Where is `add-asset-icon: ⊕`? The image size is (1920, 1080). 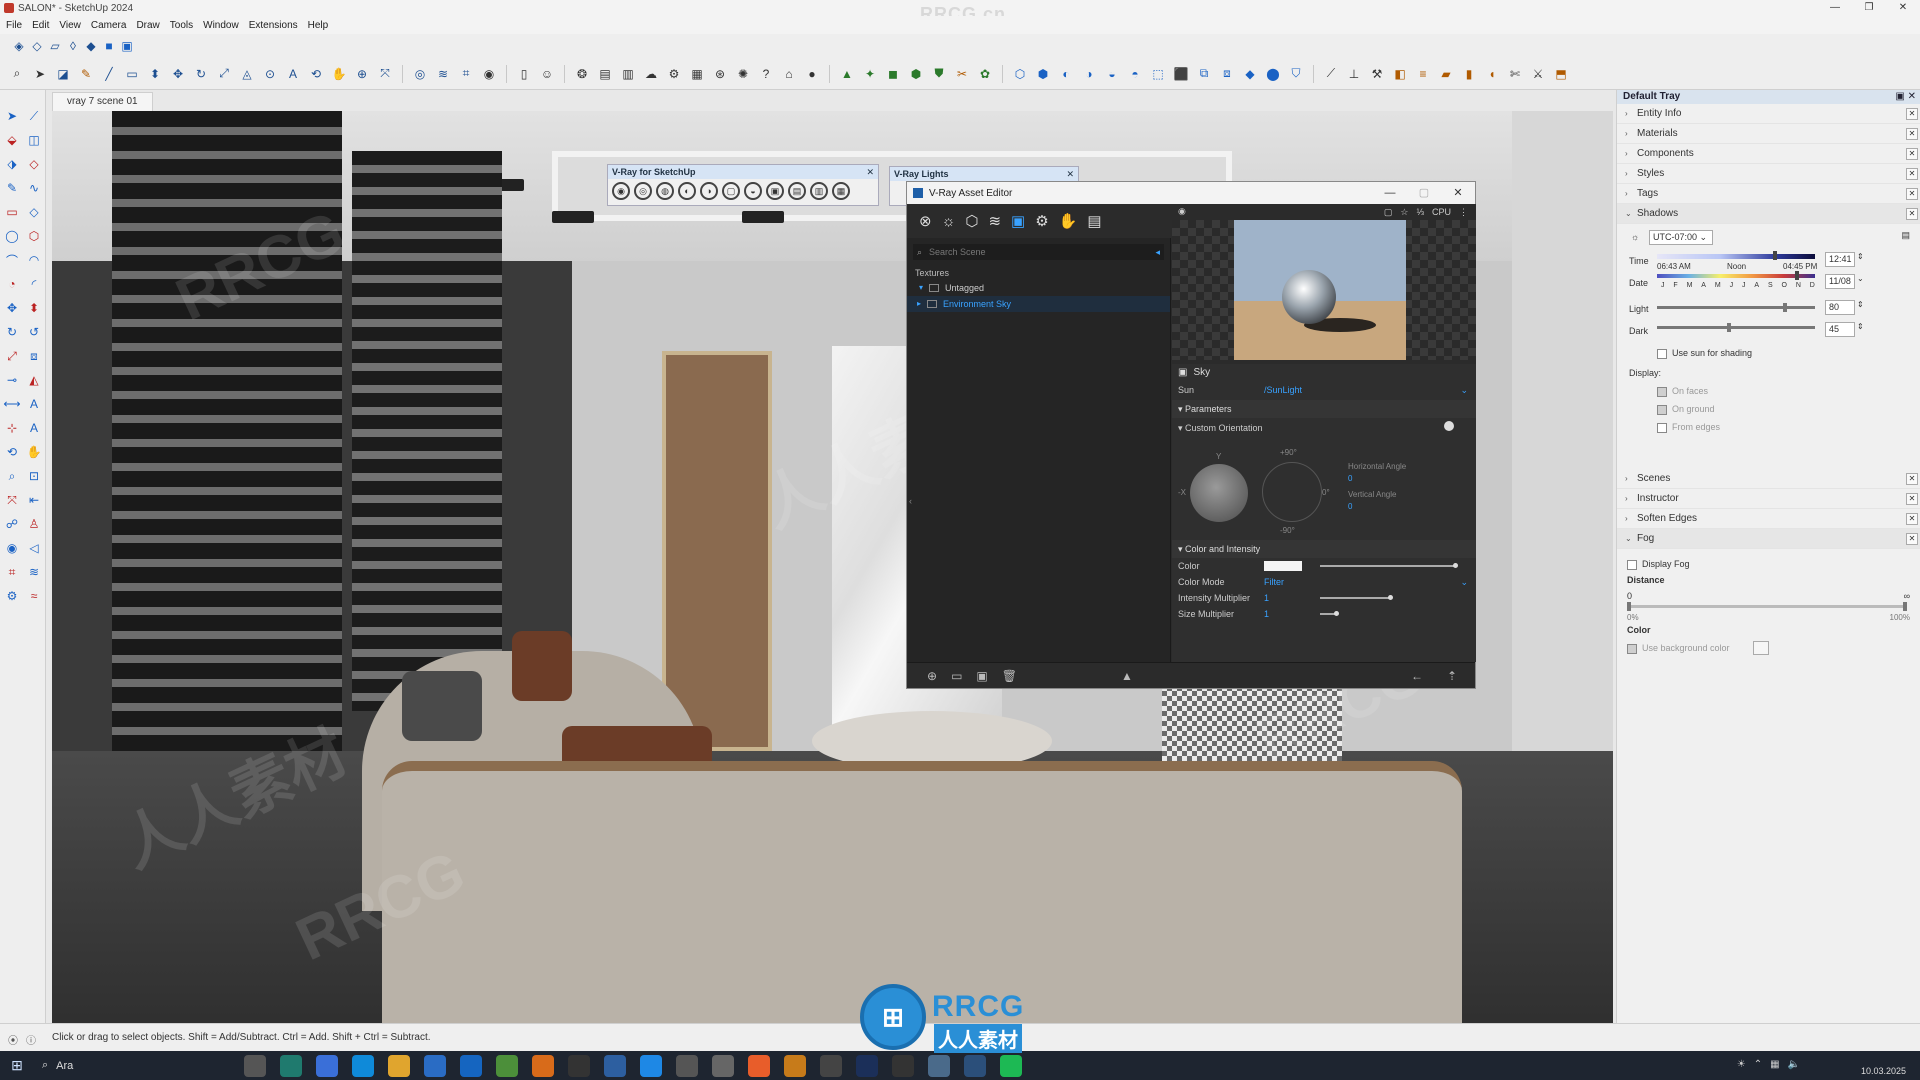 add-asset-icon: ⊕ is located at coordinates (932, 676).